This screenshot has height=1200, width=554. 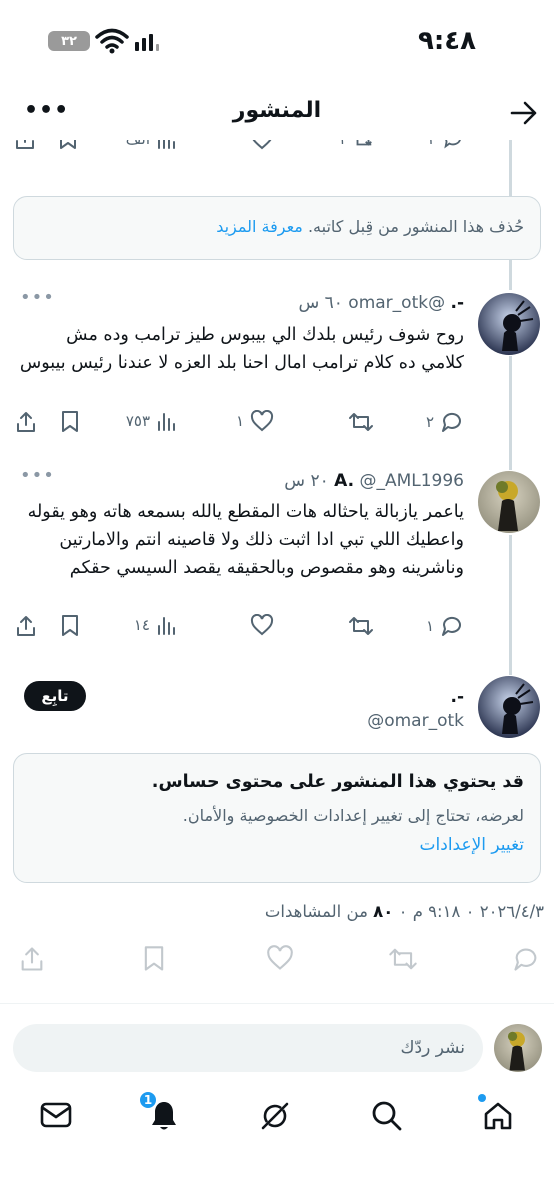 What do you see at coordinates (482, 1098) in the screenshot?
I see `home-unread-dot` at bounding box center [482, 1098].